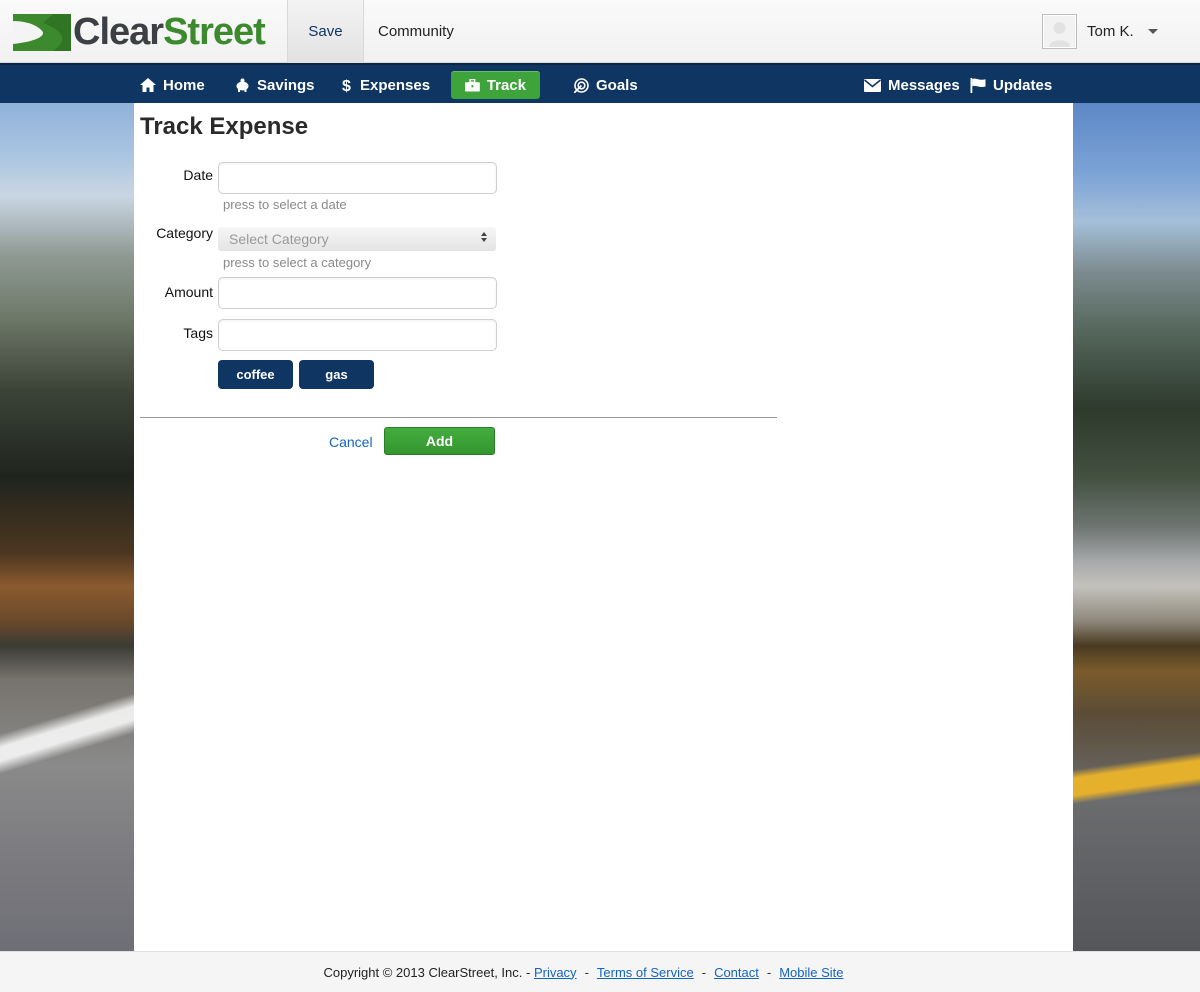 The width and height of the screenshot is (1200, 992). Describe the element at coordinates (279, 239) in the screenshot. I see `category-select-value: Select Category` at that location.